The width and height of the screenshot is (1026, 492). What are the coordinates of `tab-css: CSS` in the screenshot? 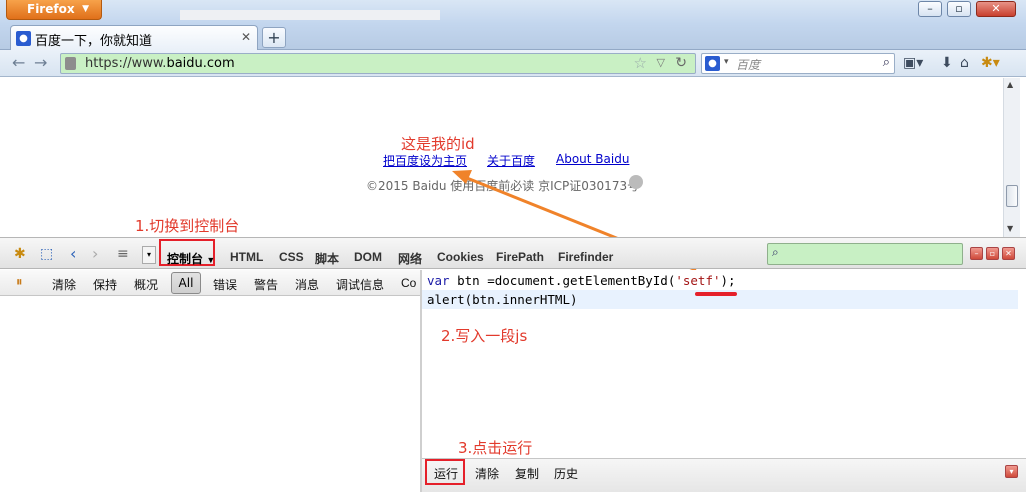 It's located at (291, 257).